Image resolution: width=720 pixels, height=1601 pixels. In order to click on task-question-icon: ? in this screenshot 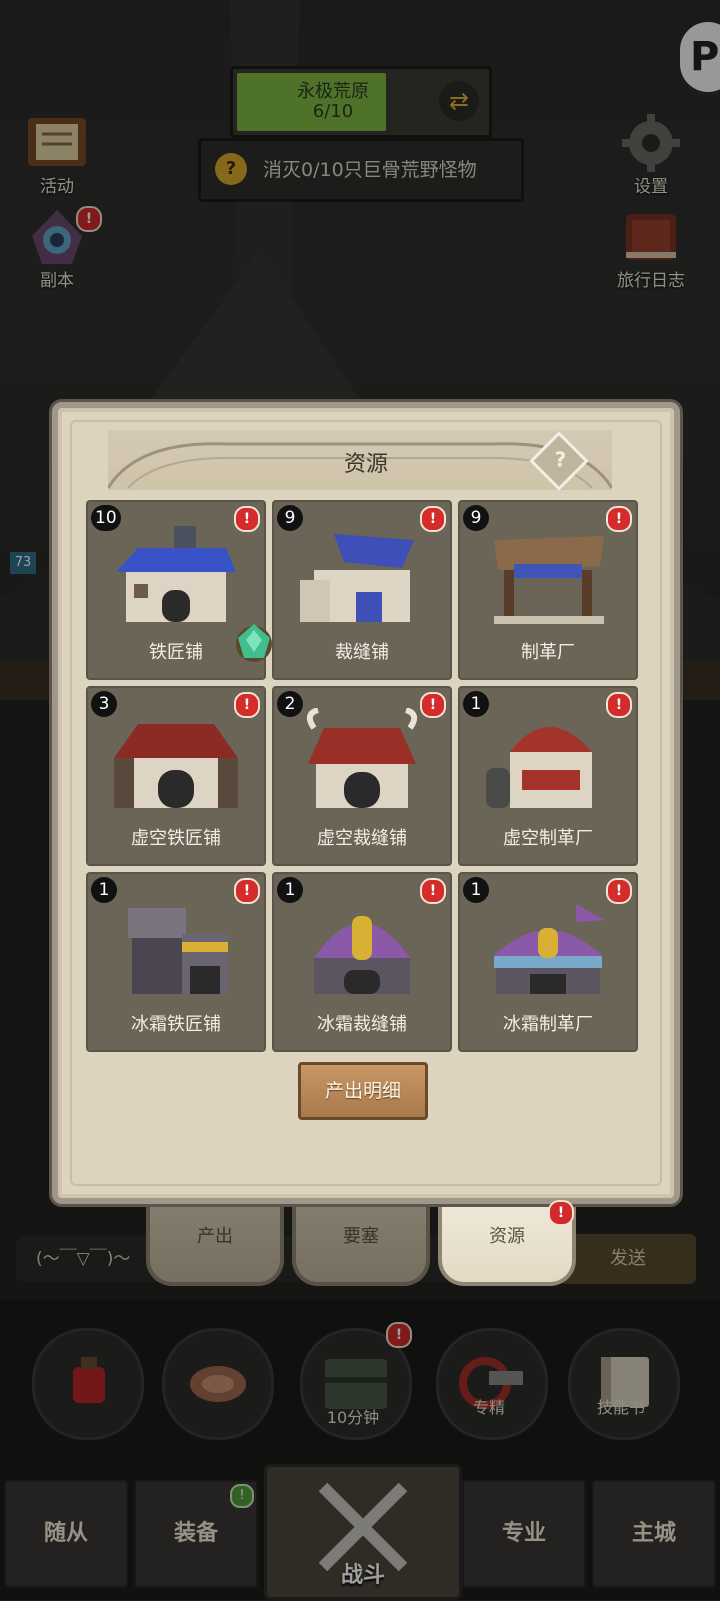, I will do `click(231, 169)`.